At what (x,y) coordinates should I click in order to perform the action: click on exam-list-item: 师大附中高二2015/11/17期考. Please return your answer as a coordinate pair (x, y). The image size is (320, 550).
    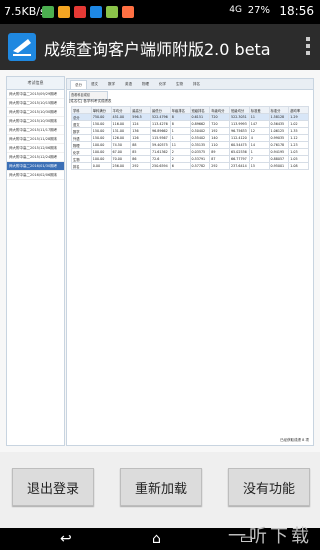
    Looking at the image, I should click on (35, 130).